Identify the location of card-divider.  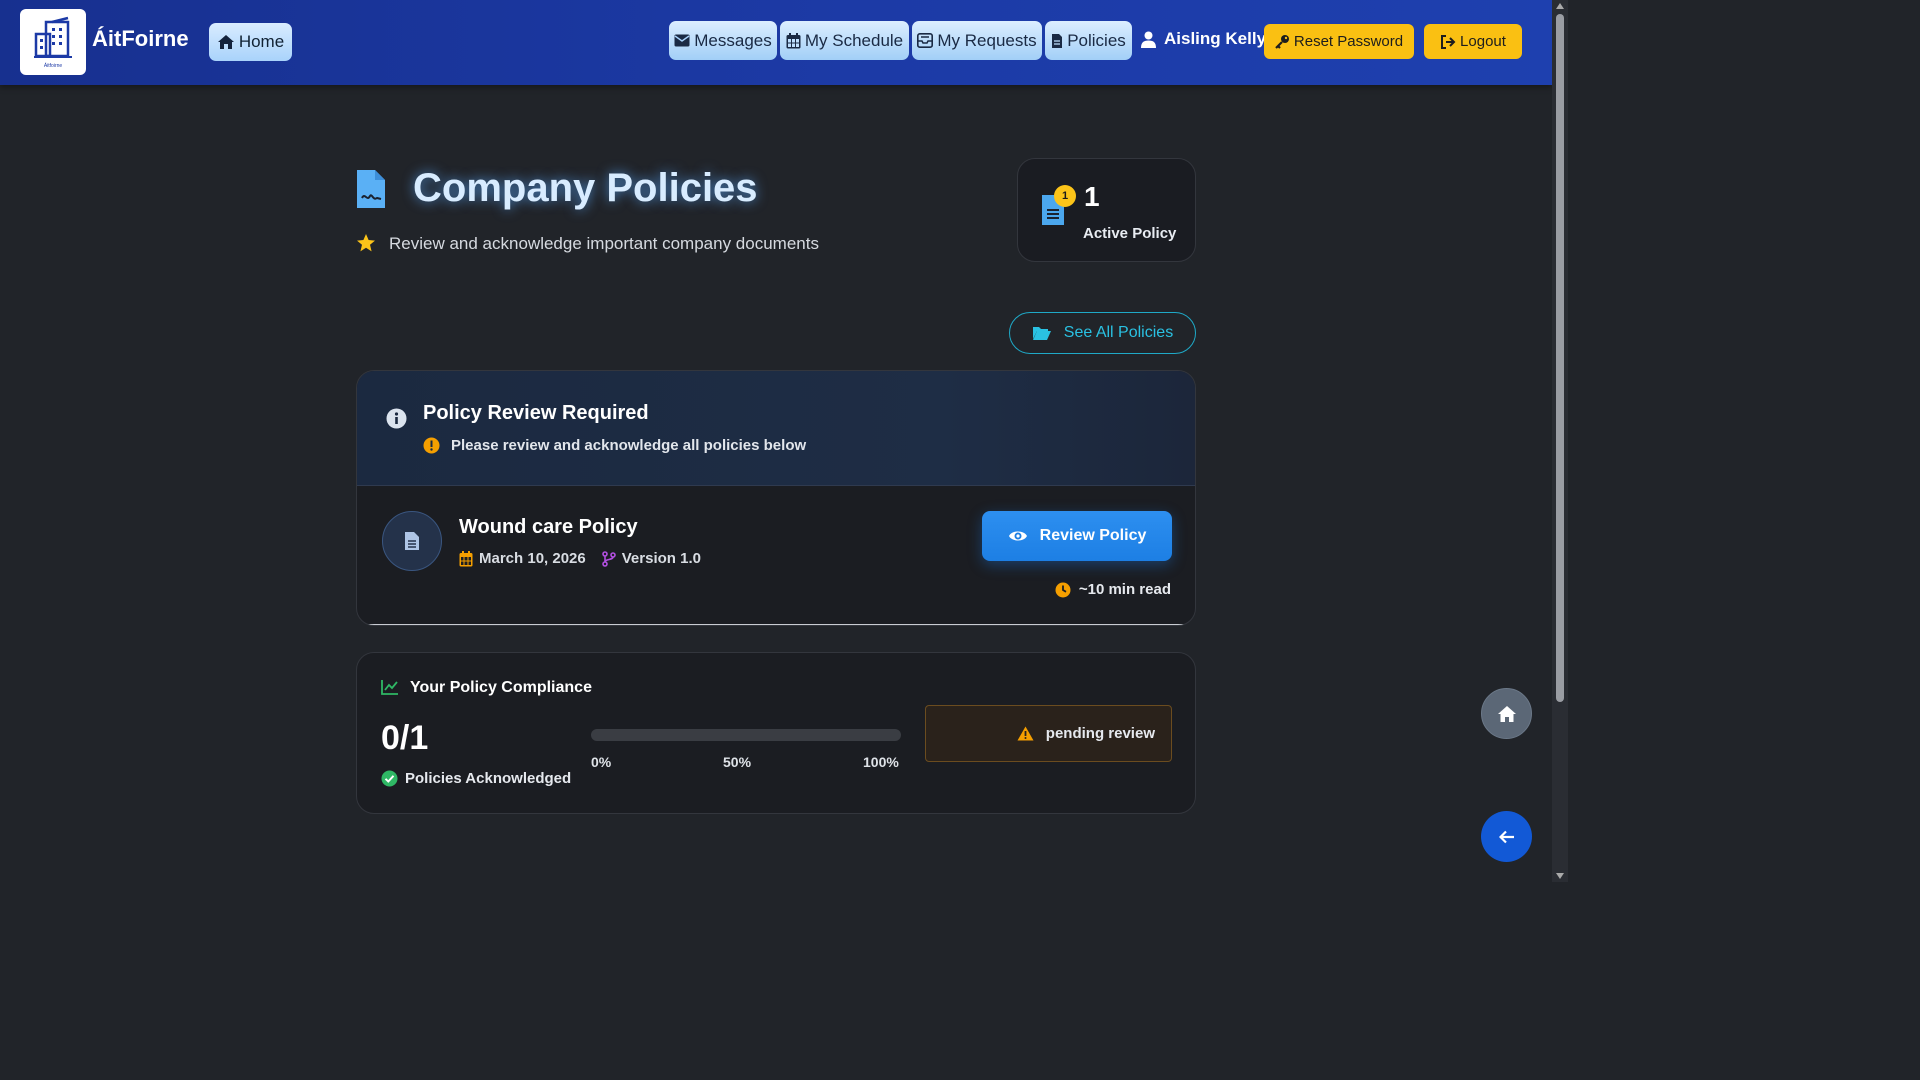
(776, 624).